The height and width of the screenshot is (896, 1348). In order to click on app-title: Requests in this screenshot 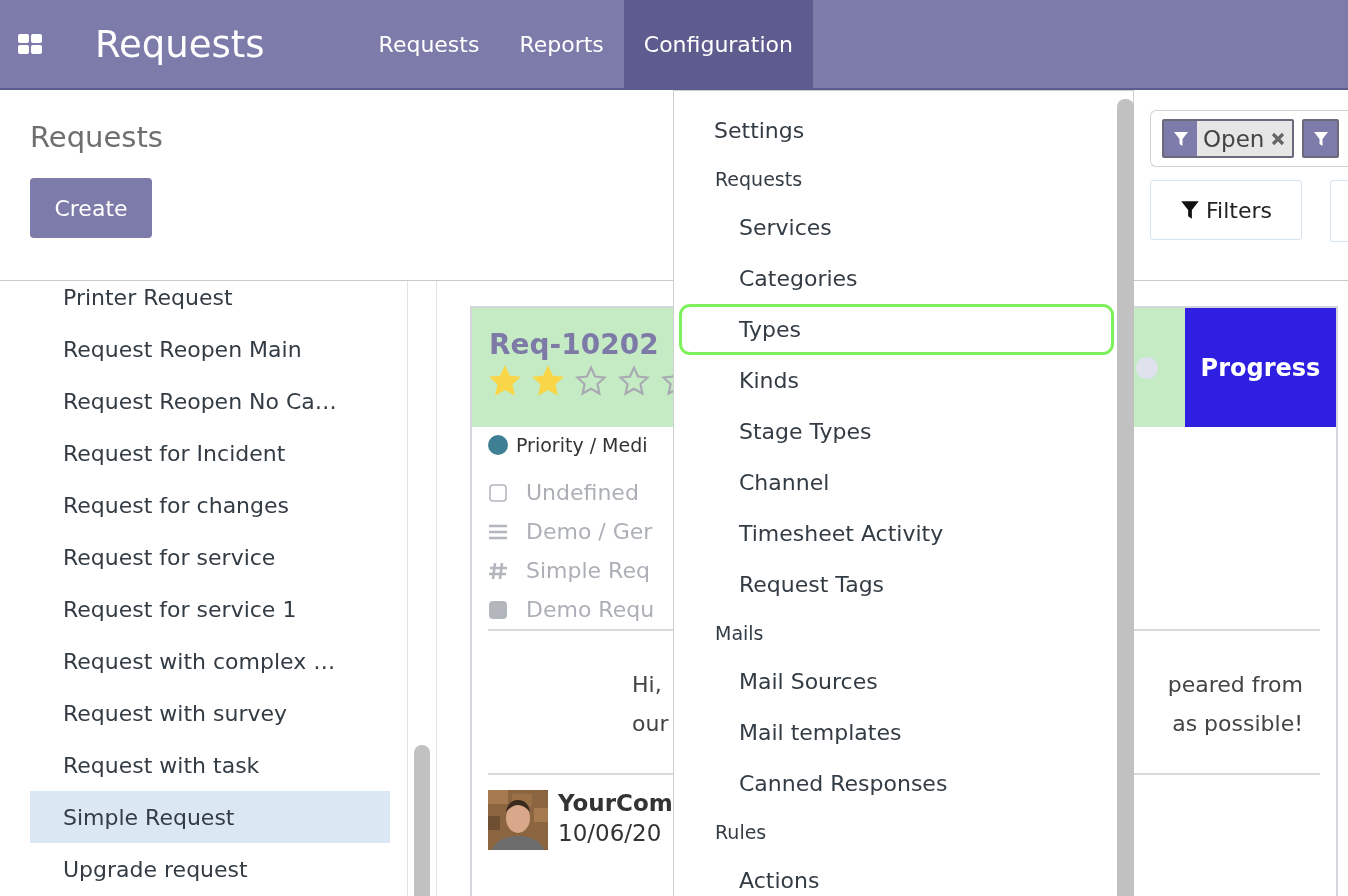, I will do `click(180, 44)`.